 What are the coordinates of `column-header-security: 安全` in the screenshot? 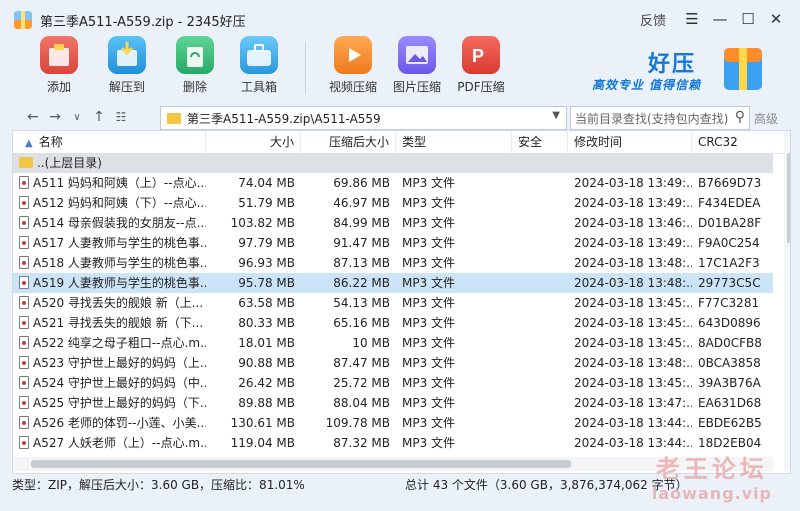 It's located at (540, 142).